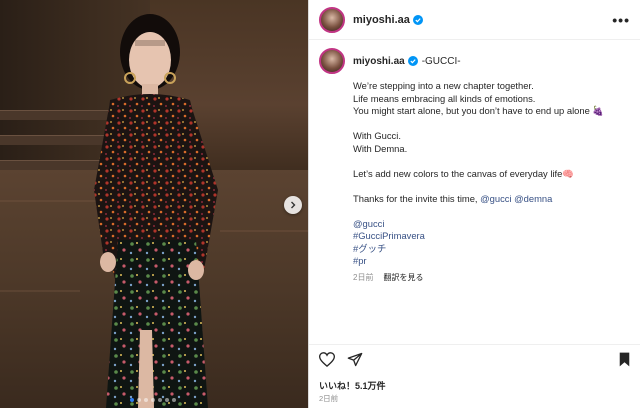 The width and height of the screenshot is (640, 408). Describe the element at coordinates (355, 359) in the screenshot. I see `share-icon` at that location.